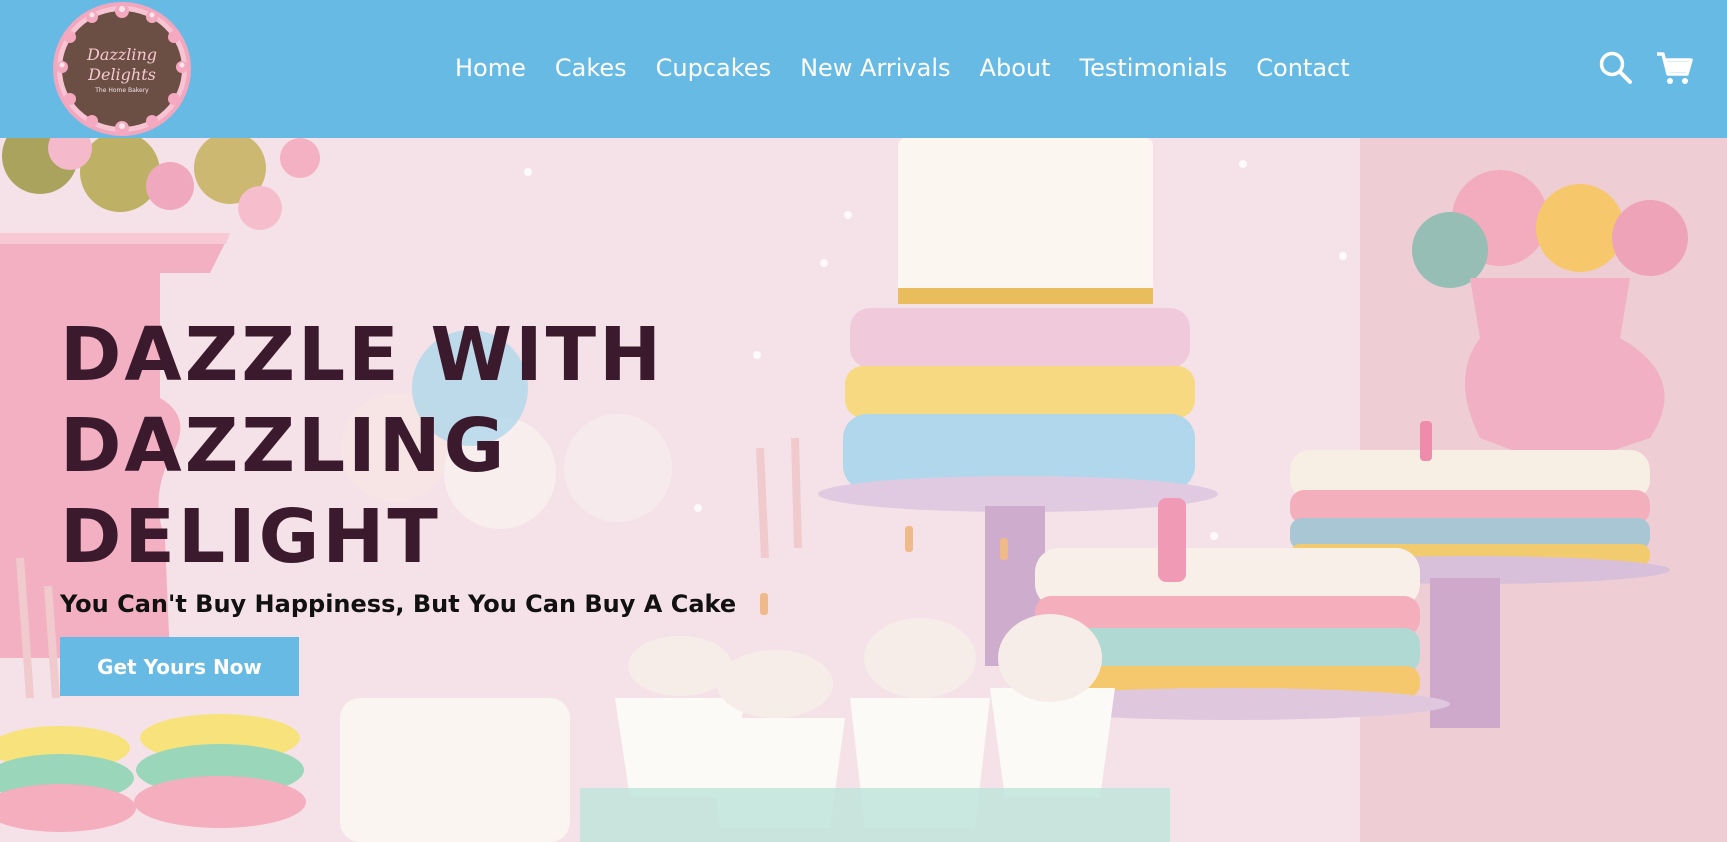 This screenshot has height=842, width=1727. I want to click on hero-title-line3: DELIGHT, so click(250, 537).